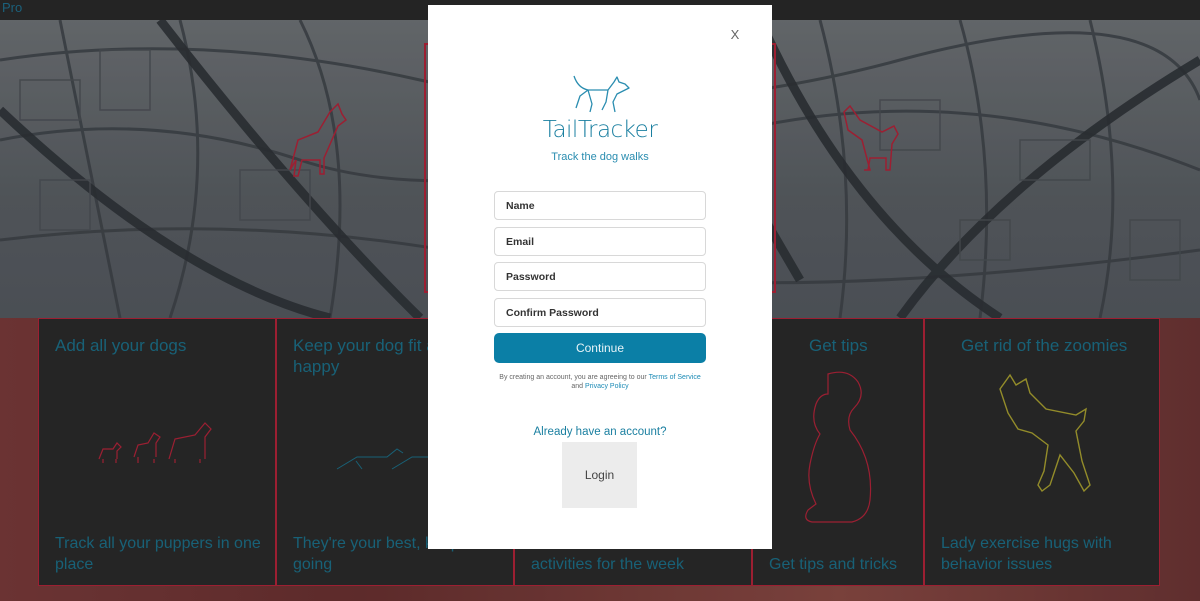 Image resolution: width=1200 pixels, height=601 pixels. Describe the element at coordinates (600, 157) in the screenshot. I see `brand-tagline: Track the dog walks` at that location.